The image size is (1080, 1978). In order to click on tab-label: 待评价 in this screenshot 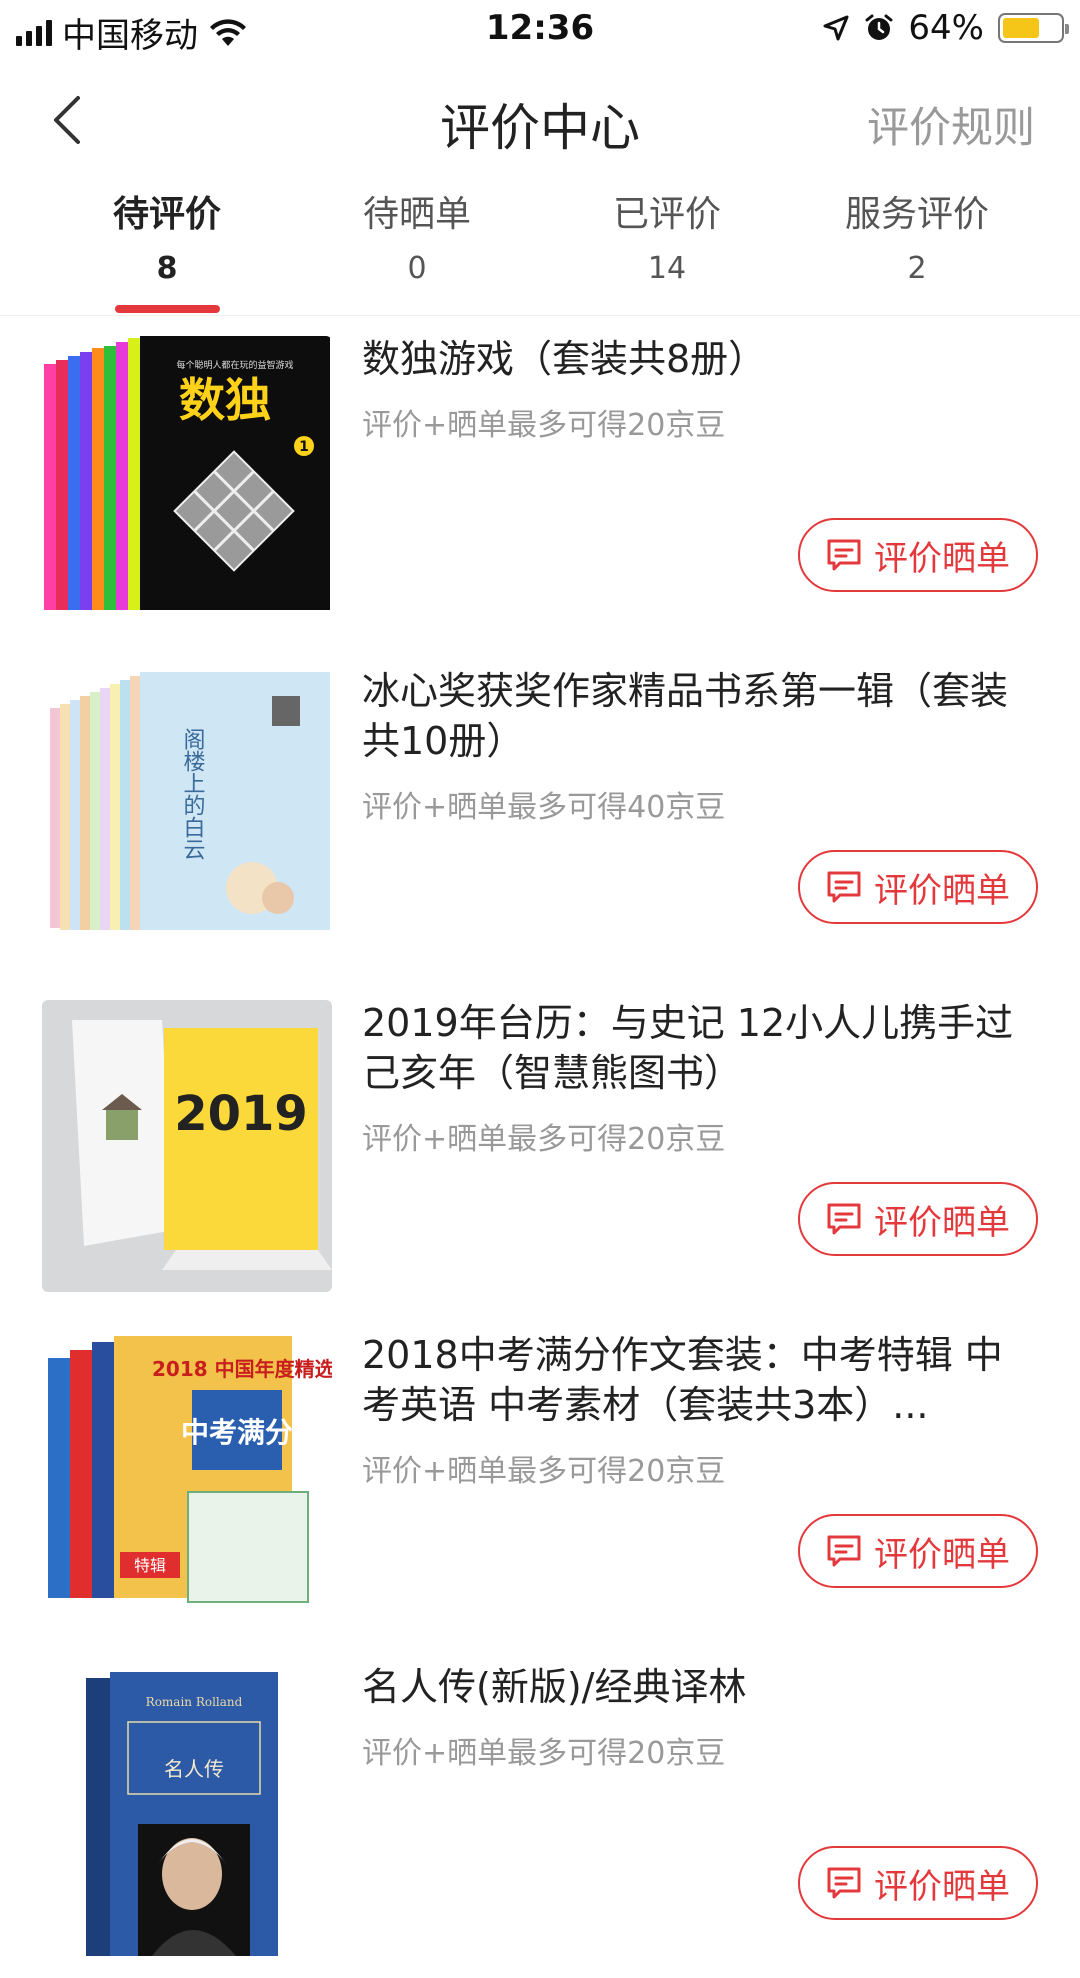, I will do `click(166, 214)`.